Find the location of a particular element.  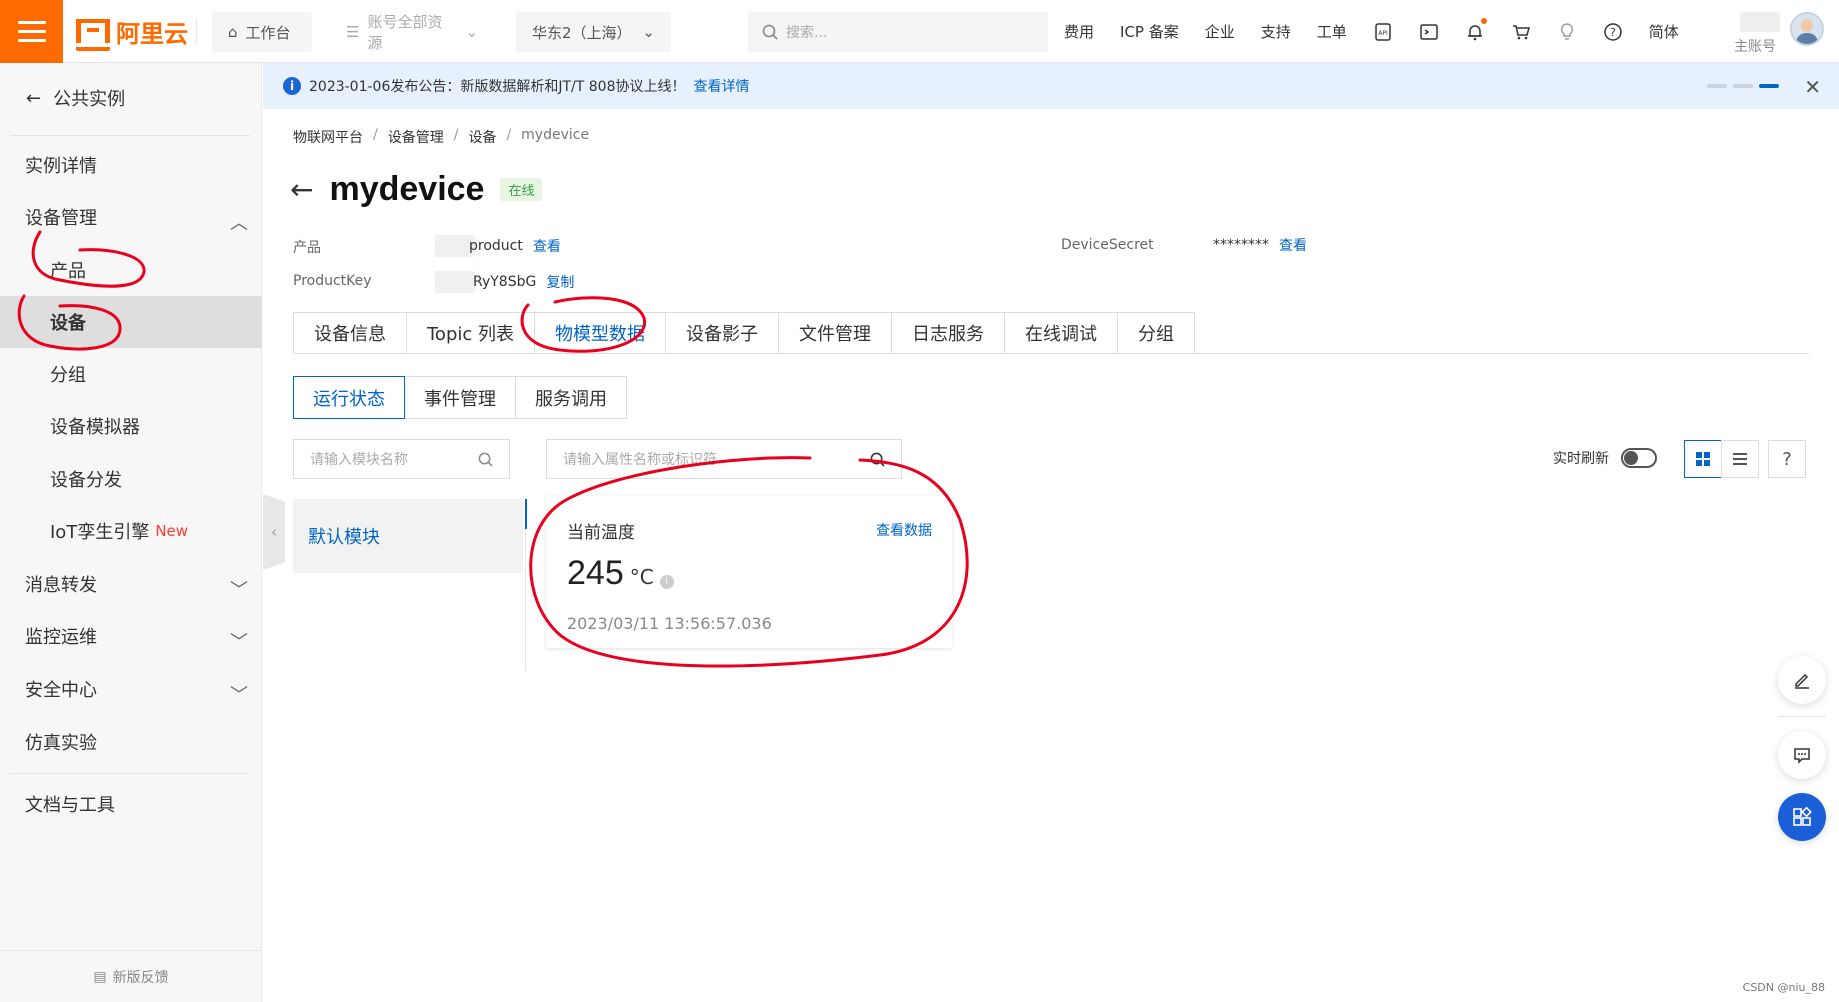

subtab-label: 服务调用 is located at coordinates (571, 399).